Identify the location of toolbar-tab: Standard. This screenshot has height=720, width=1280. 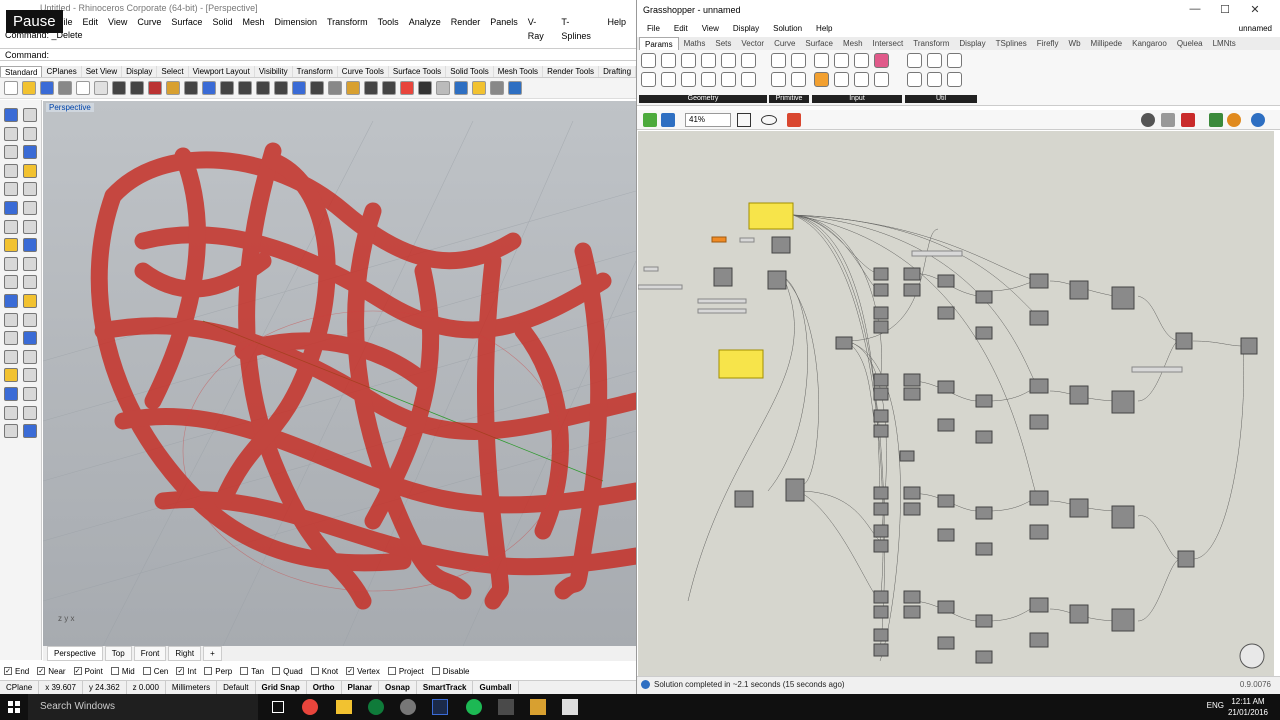
(21, 71).